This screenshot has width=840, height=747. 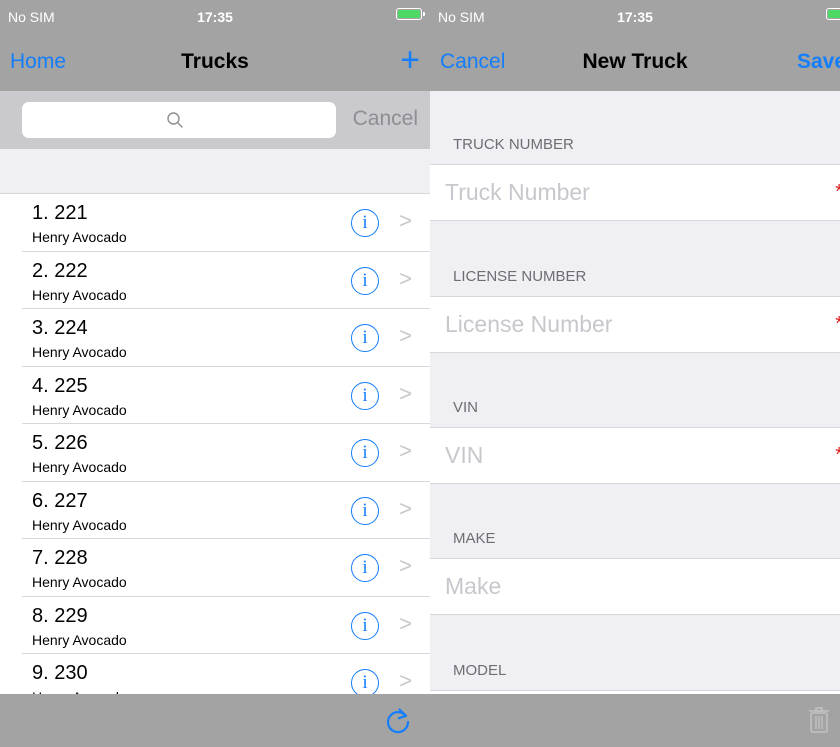 I want to click on trash-icon, so click(x=819, y=720).